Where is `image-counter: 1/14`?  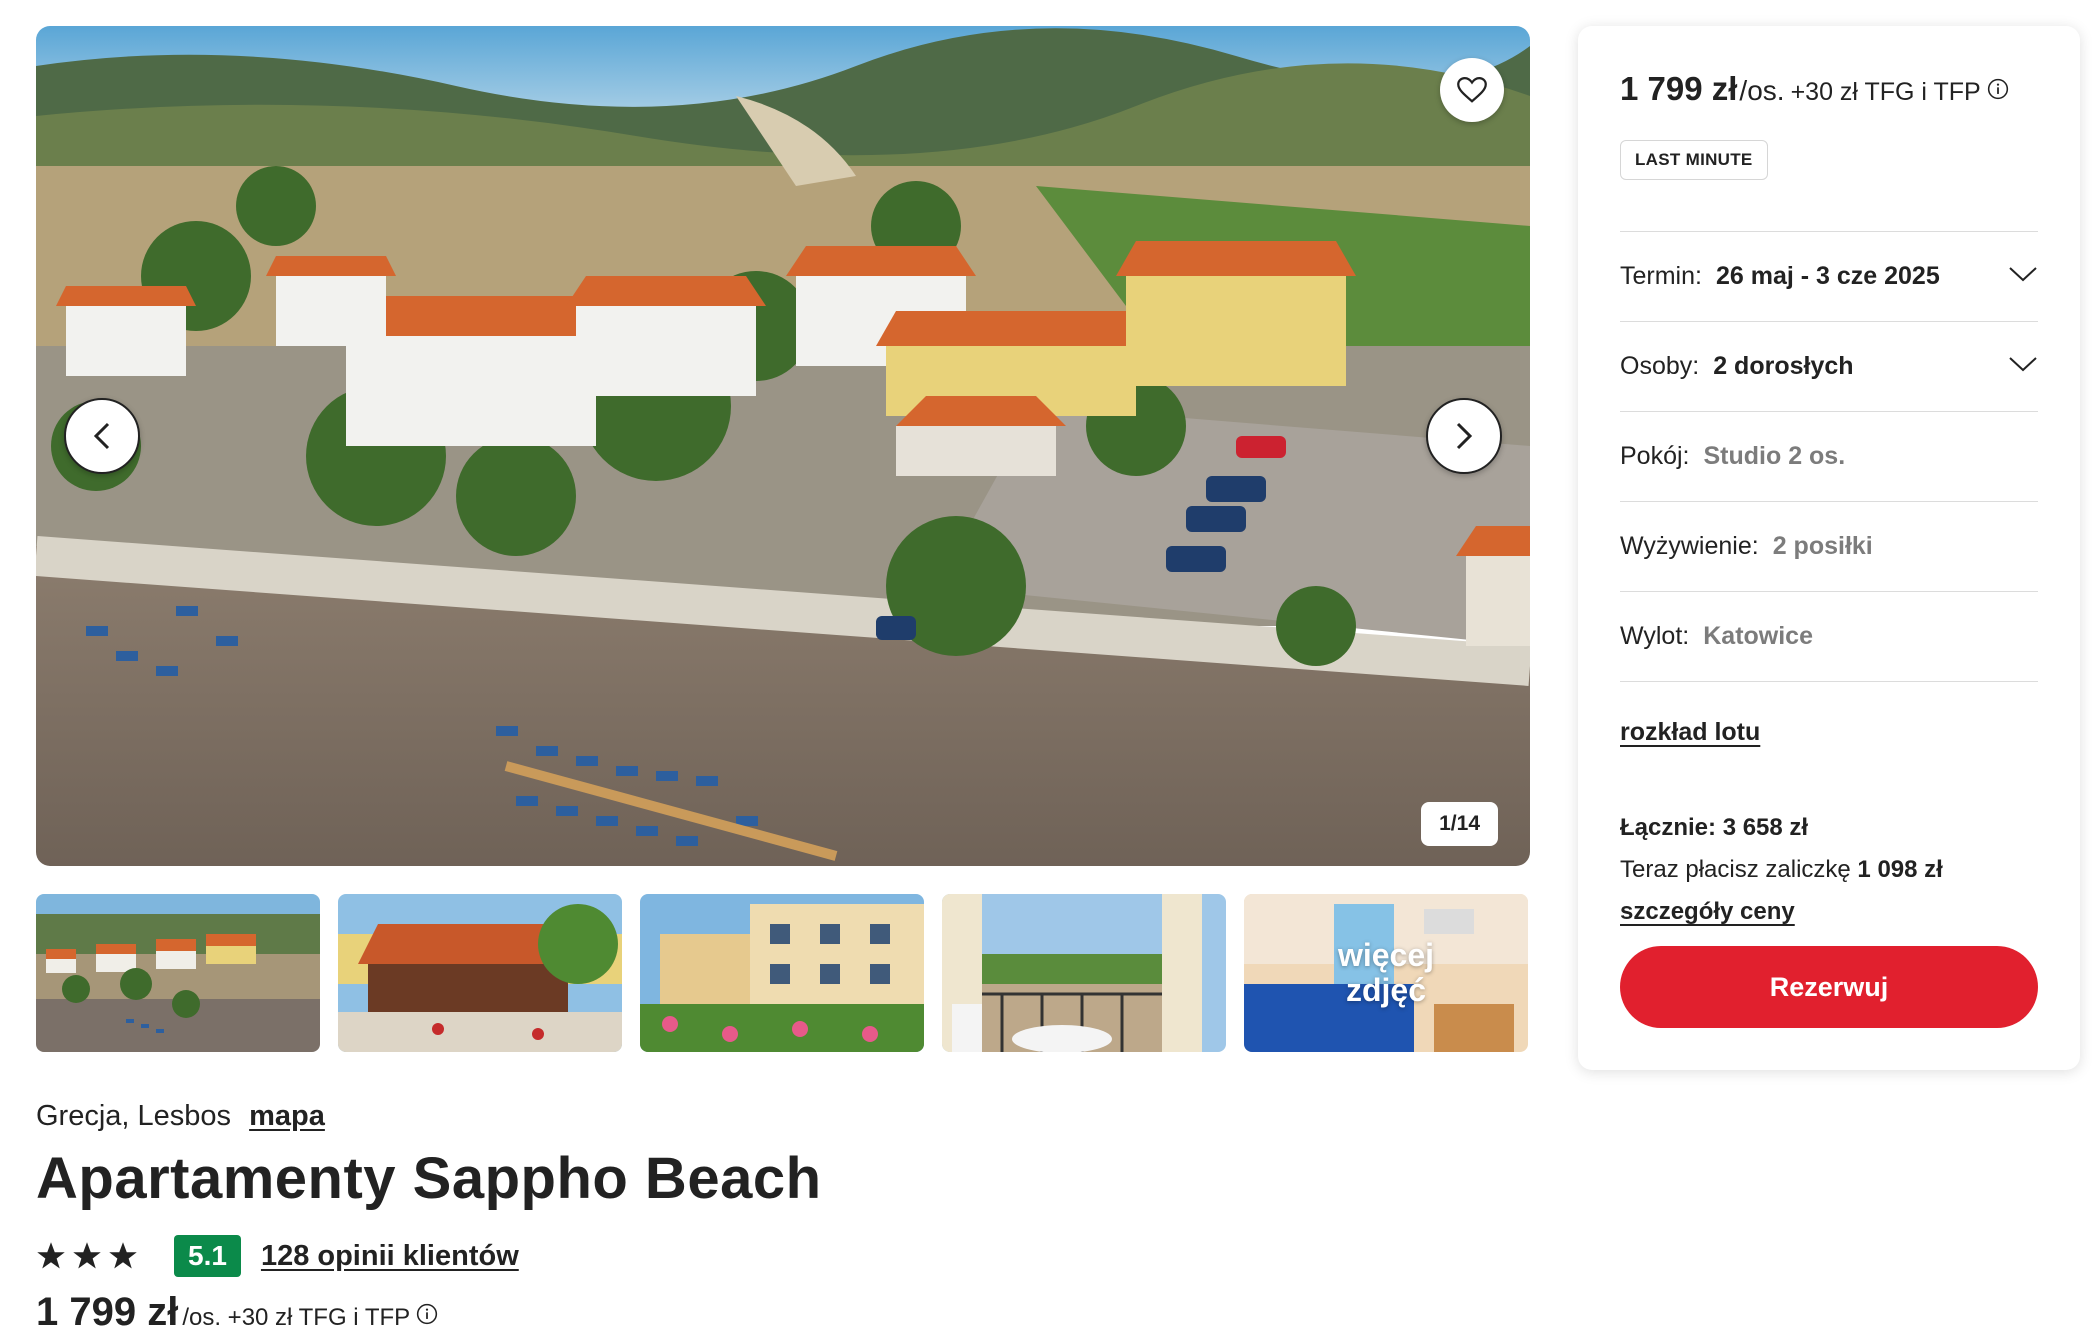
image-counter: 1/14 is located at coordinates (1459, 824).